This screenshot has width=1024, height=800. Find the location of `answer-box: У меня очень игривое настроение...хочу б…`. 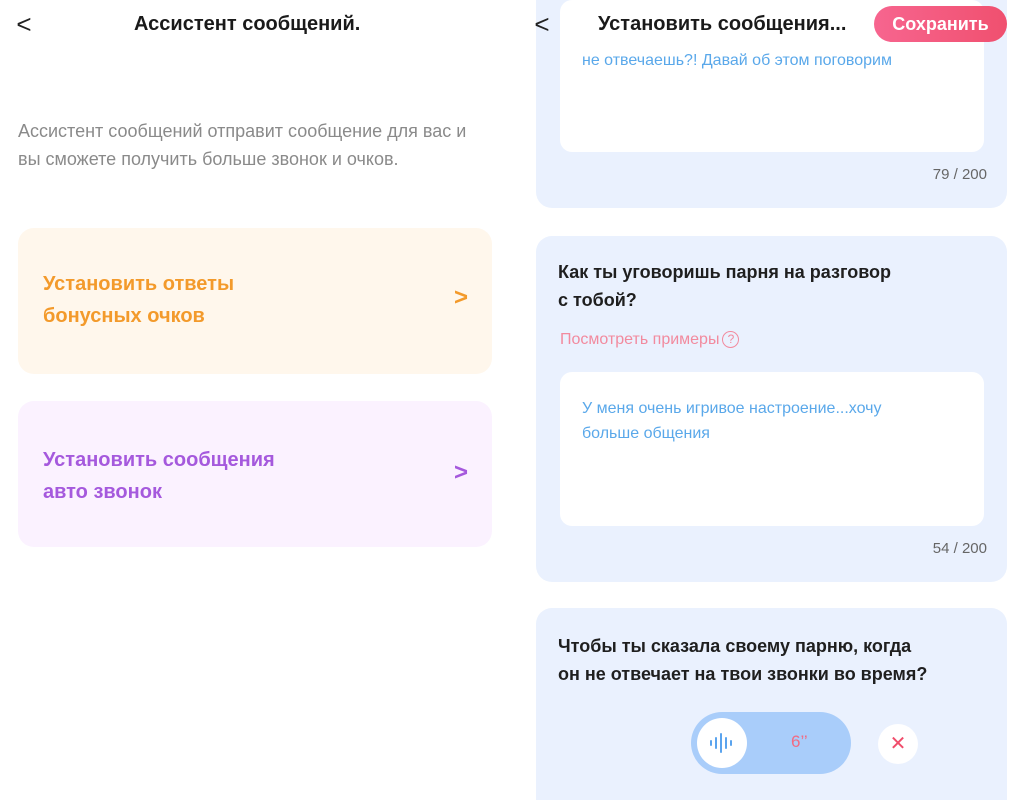

answer-box: У меня очень игривое настроение...хочу б… is located at coordinates (772, 449).